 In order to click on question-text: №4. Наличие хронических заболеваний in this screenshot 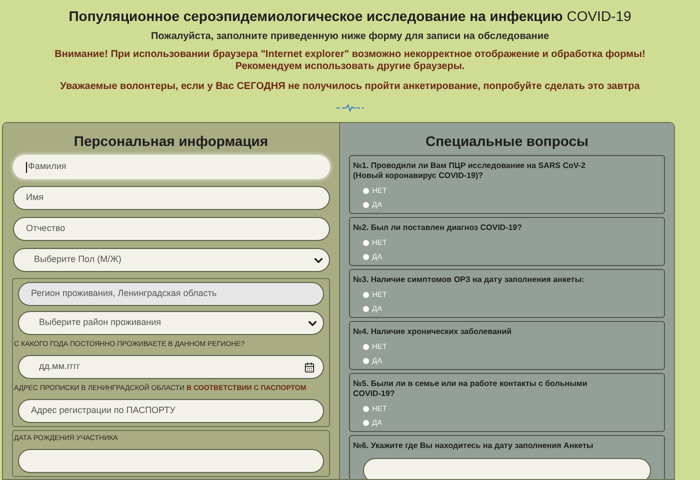, I will do `click(433, 332)`.